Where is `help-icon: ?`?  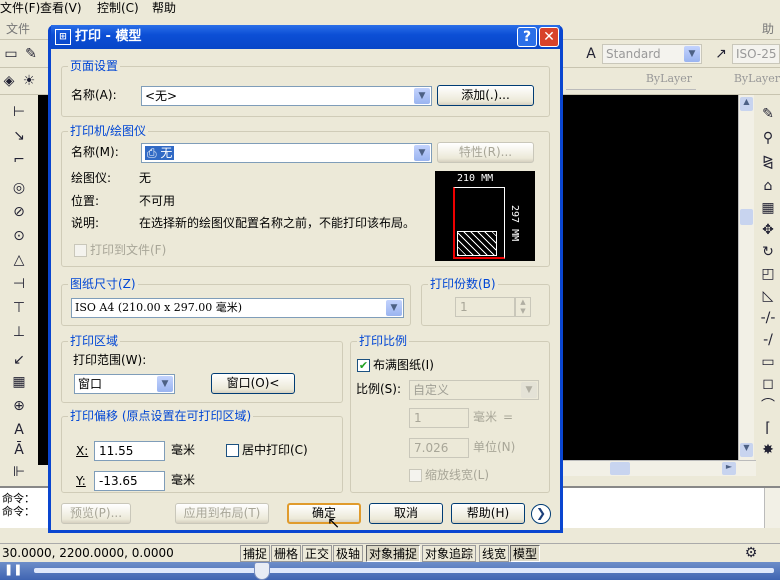 help-icon: ? is located at coordinates (527, 37).